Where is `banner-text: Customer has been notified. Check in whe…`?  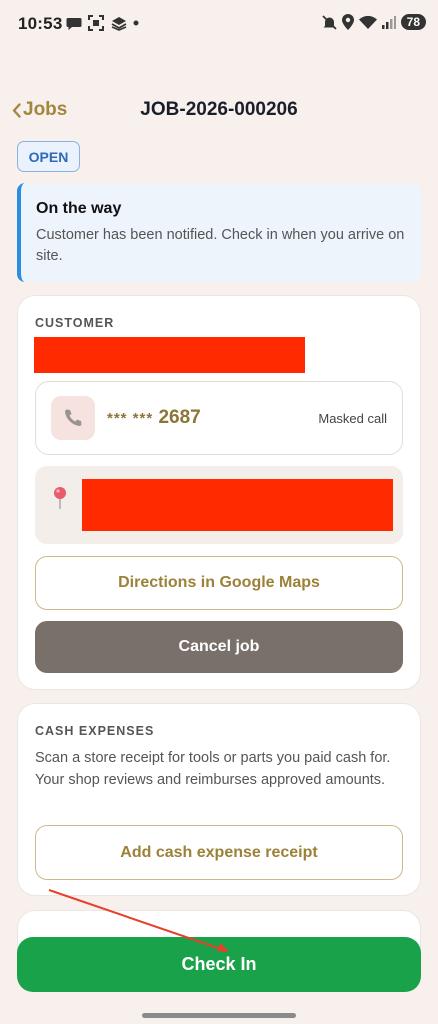
banner-text: Customer has been notified. Check in whe… is located at coordinates (220, 245).